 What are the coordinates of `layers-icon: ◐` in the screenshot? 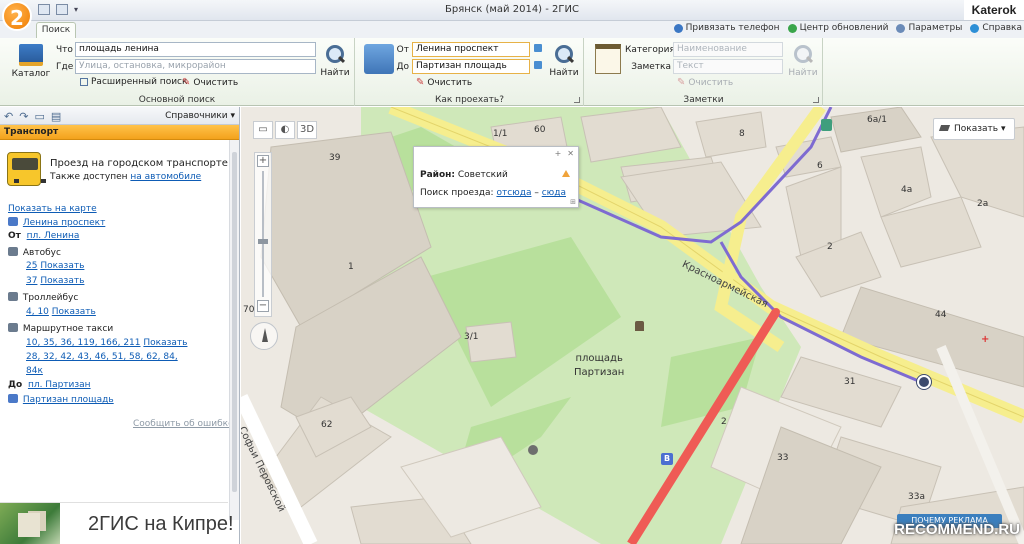 It's located at (285, 130).